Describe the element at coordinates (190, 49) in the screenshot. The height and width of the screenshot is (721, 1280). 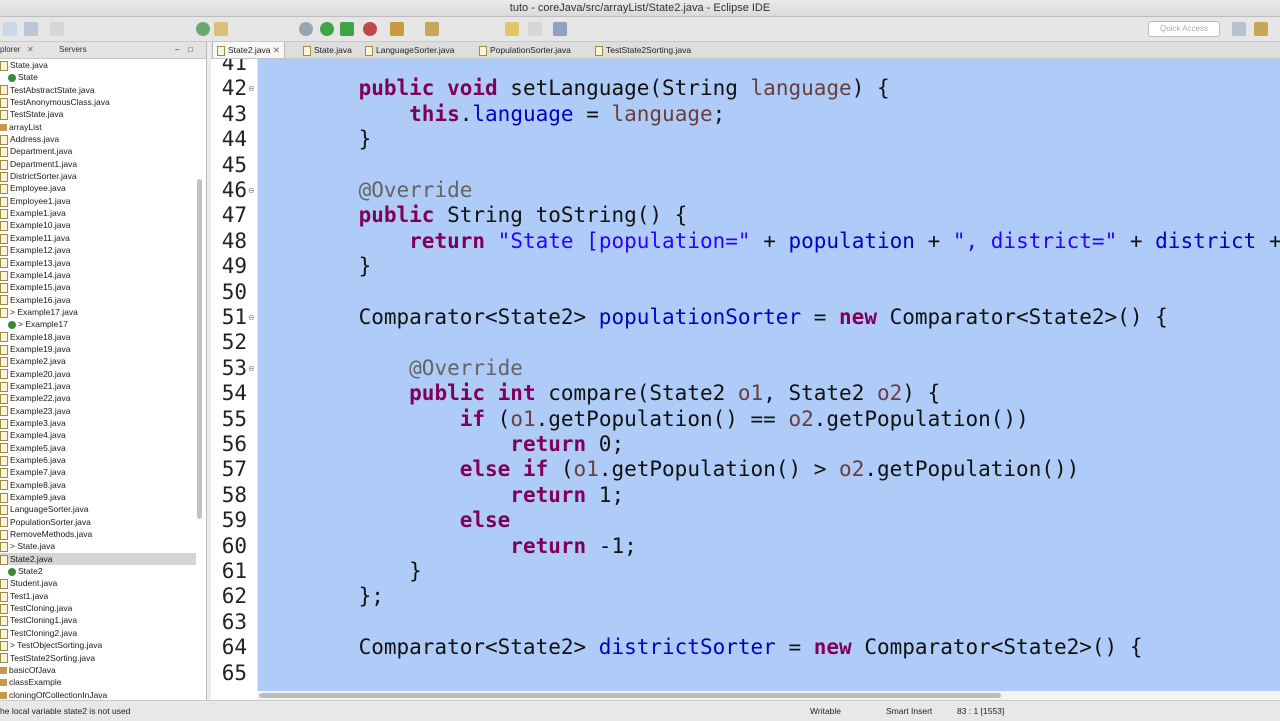
I see `maximize-icon: □` at that location.